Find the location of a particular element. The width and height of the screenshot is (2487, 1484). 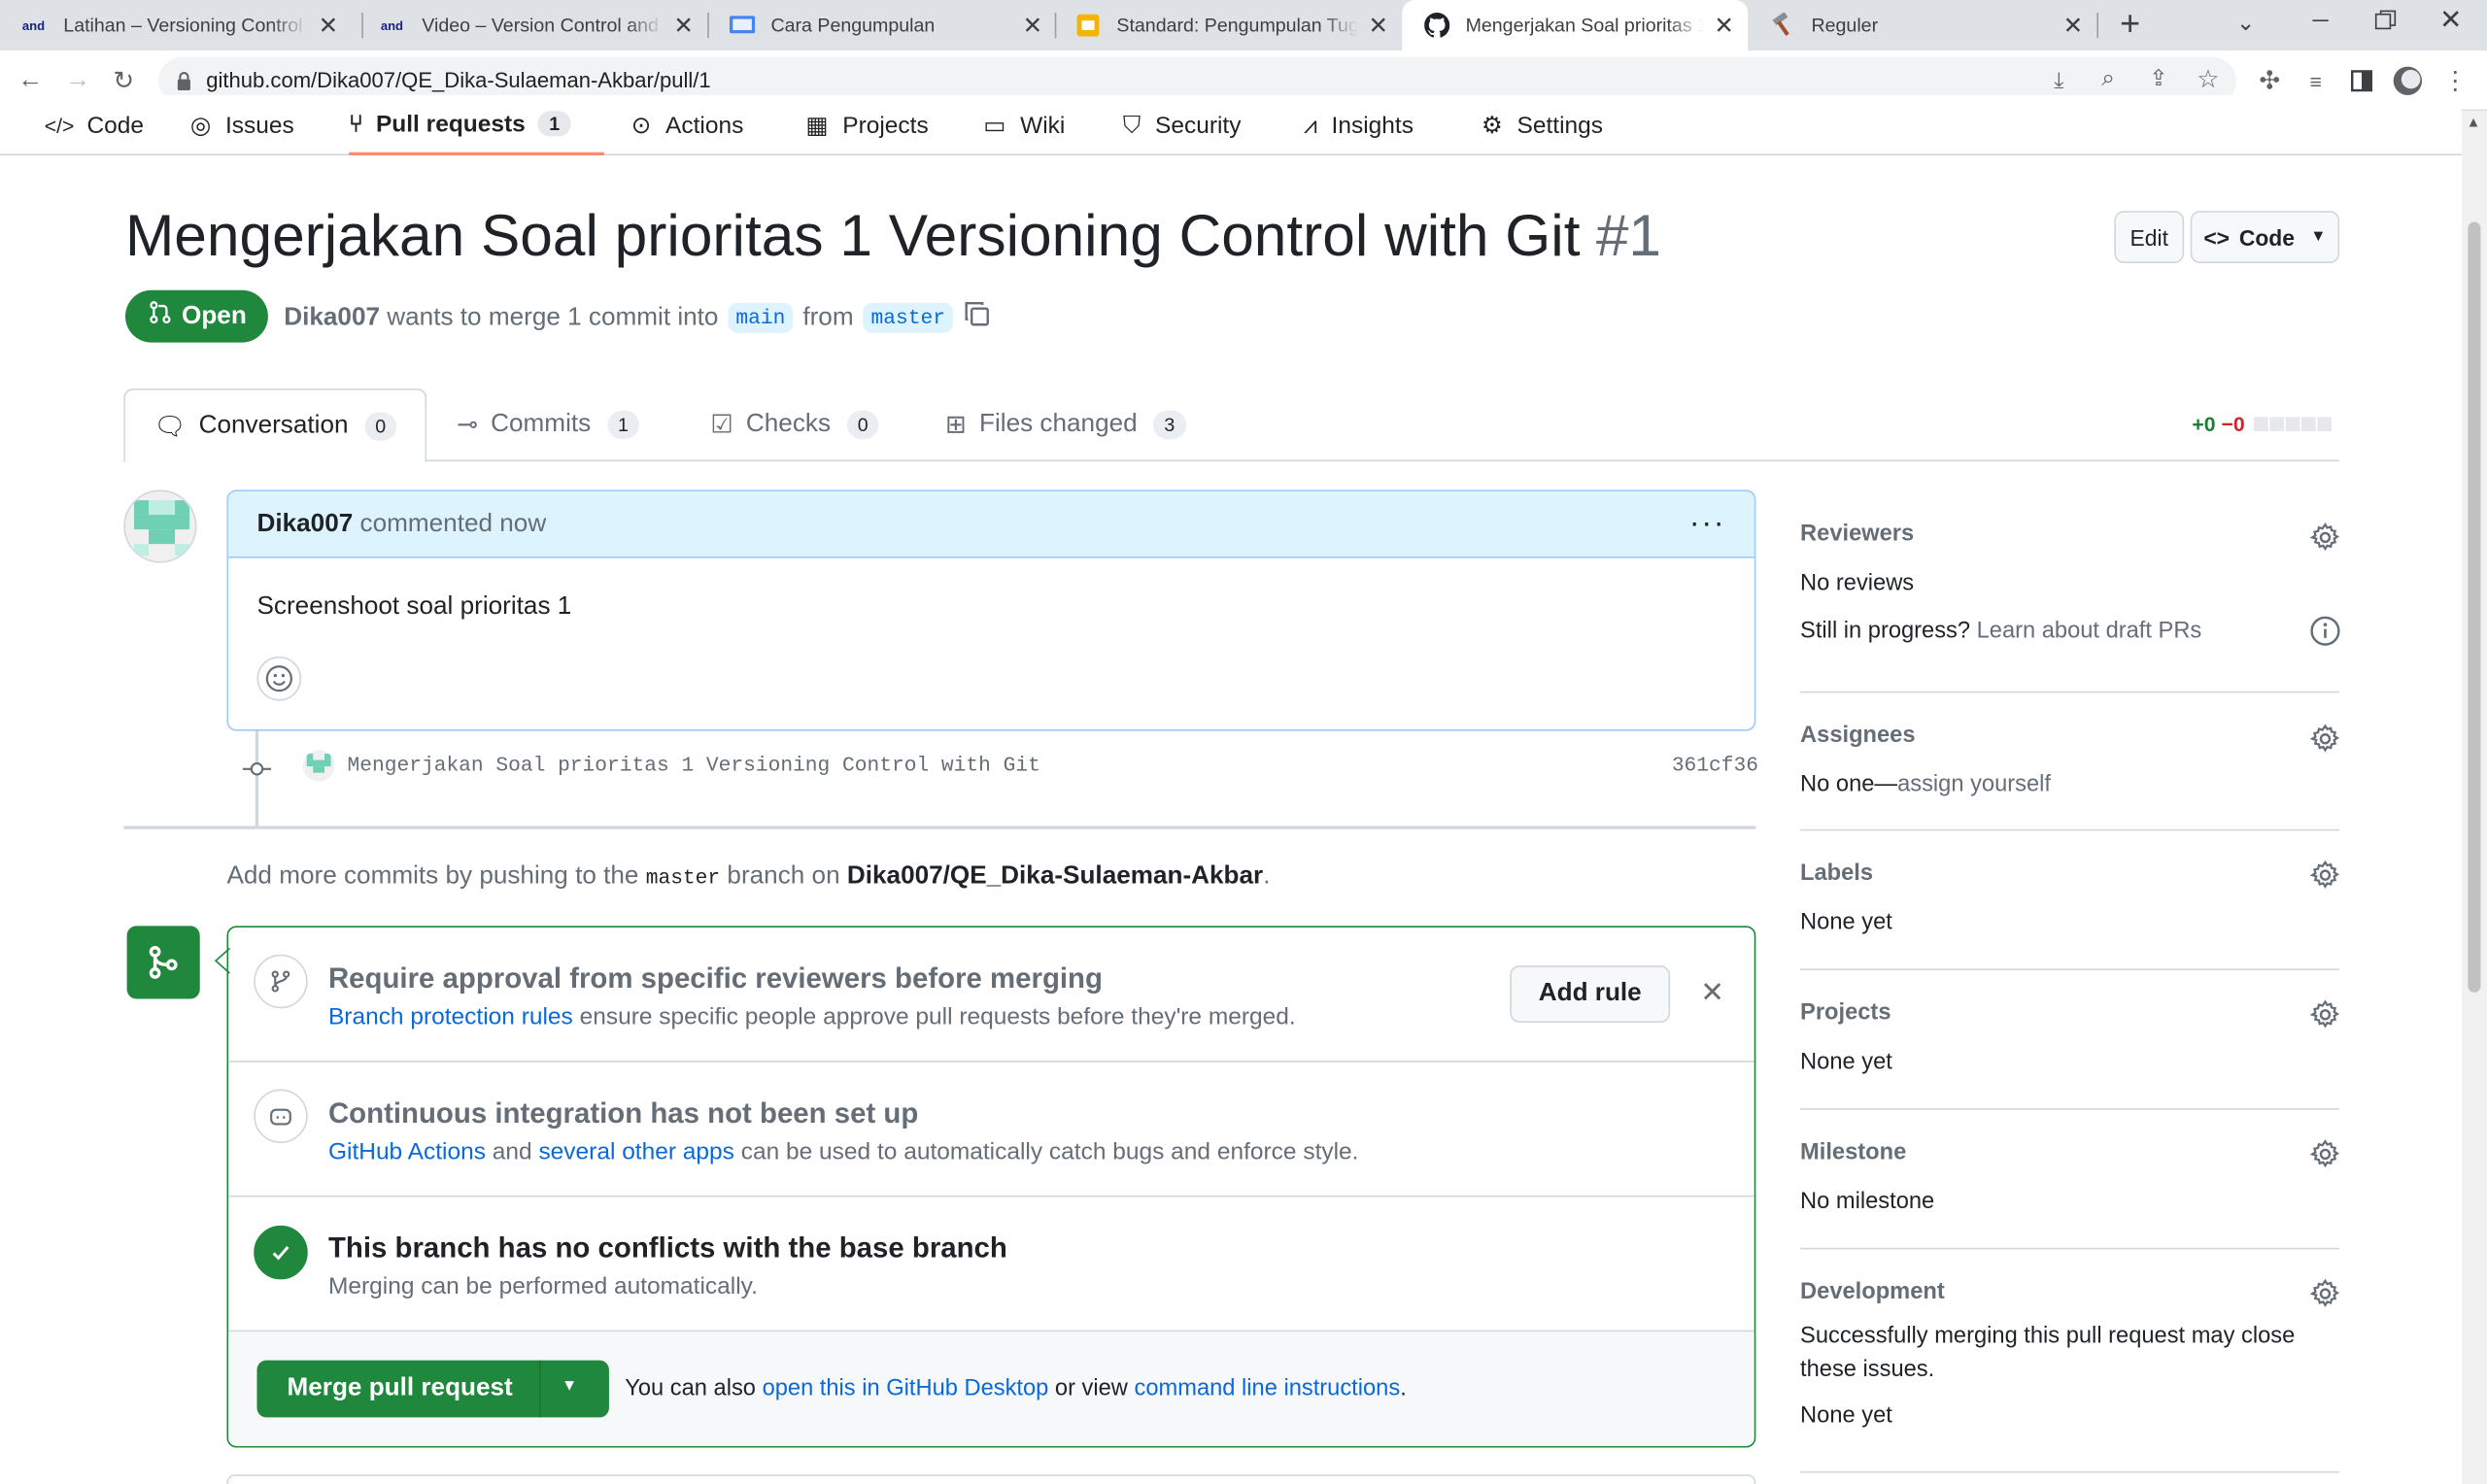

page-scrollbar: ▲ is located at coordinates (2474, 797).